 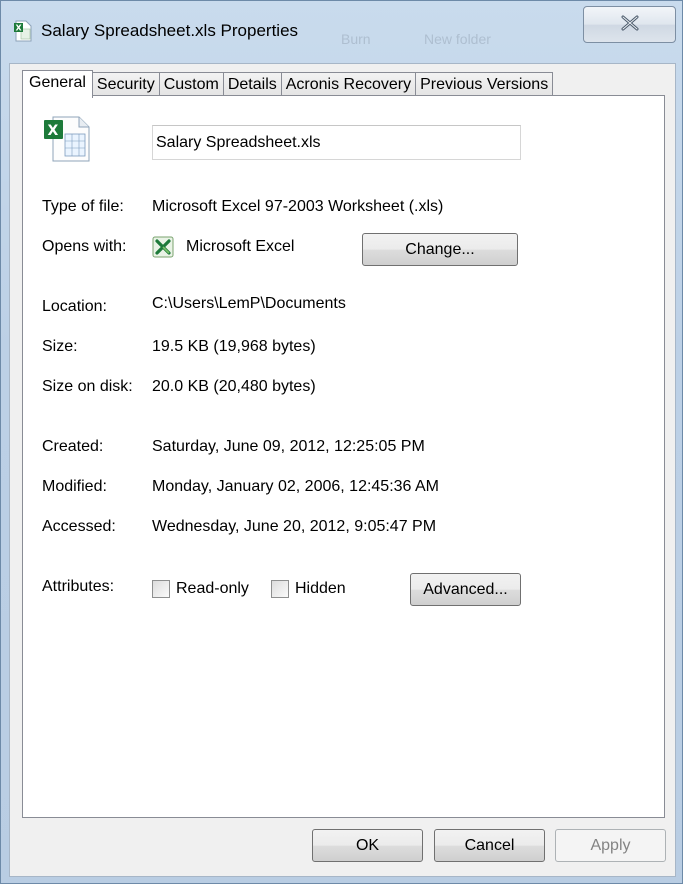 I want to click on type-of-file-value: Microsoft Excel 97-2003 Worksheet (.xls), so click(x=298, y=206).